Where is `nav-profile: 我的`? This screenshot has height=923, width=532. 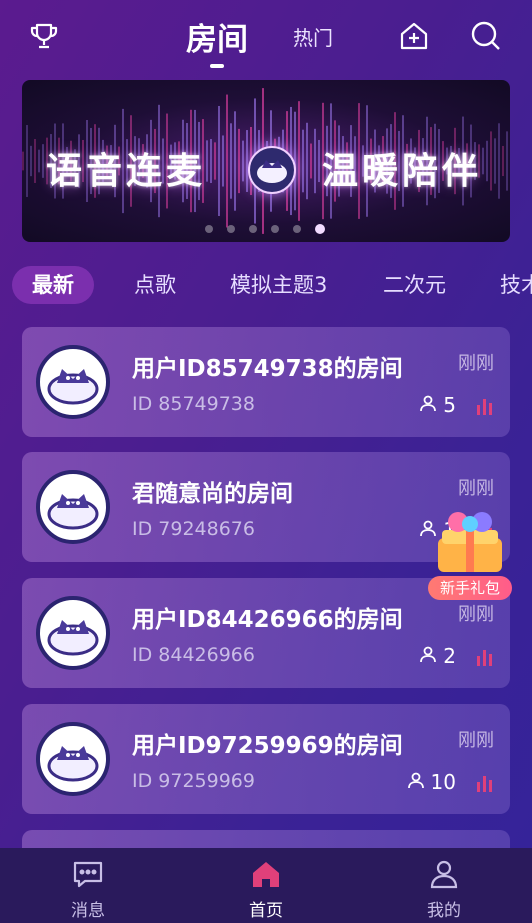 nav-profile: 我的 is located at coordinates (444, 885).